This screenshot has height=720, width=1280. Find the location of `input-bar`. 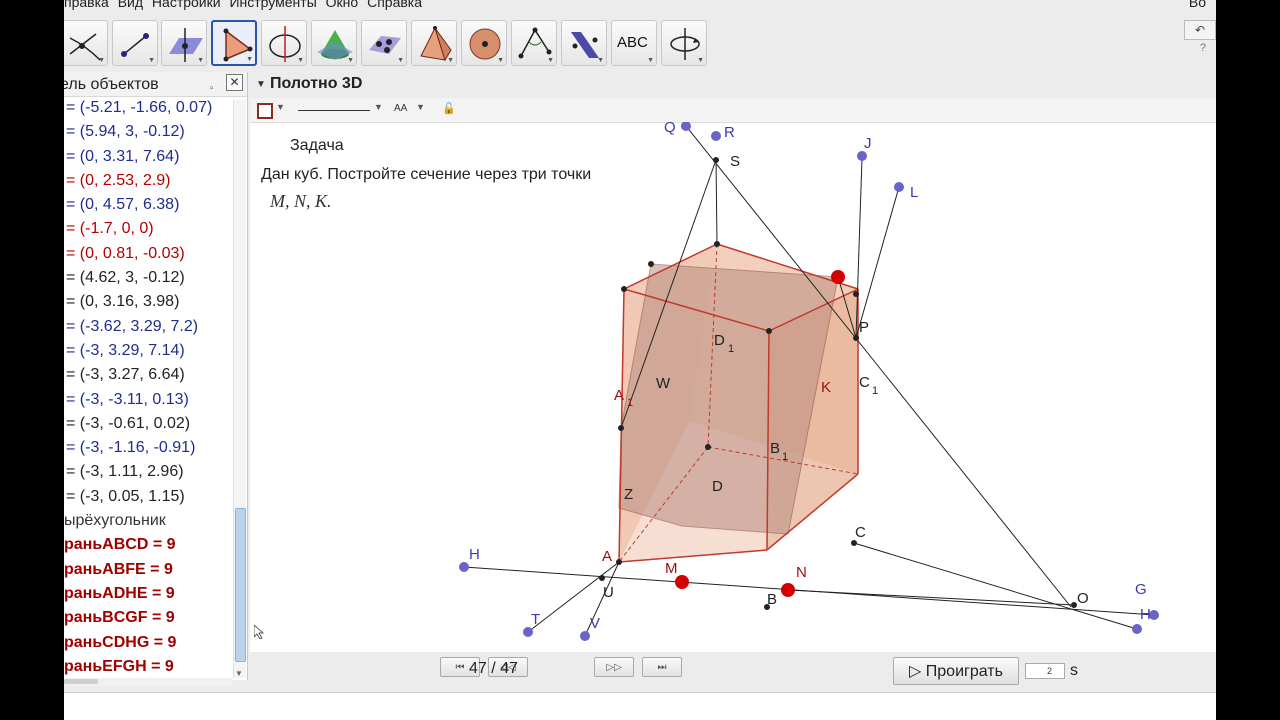

input-bar is located at coordinates (640, 706).